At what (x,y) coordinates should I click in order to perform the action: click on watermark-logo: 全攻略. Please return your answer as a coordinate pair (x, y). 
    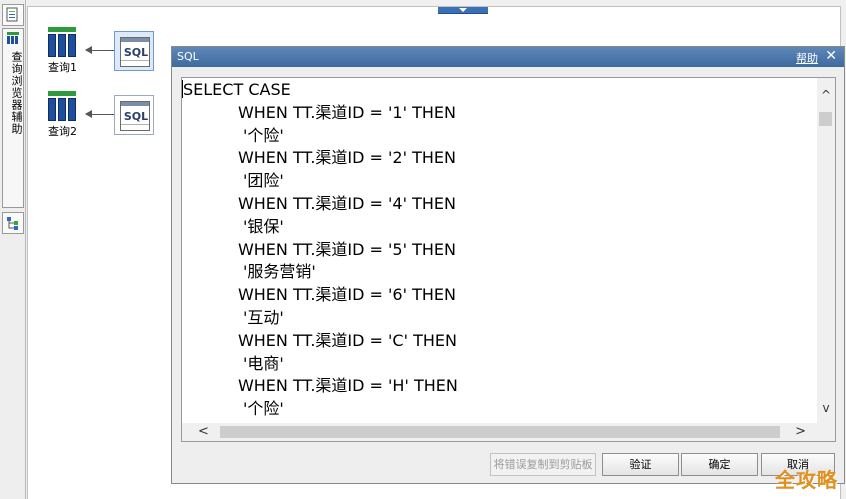
    Looking at the image, I should click on (806, 480).